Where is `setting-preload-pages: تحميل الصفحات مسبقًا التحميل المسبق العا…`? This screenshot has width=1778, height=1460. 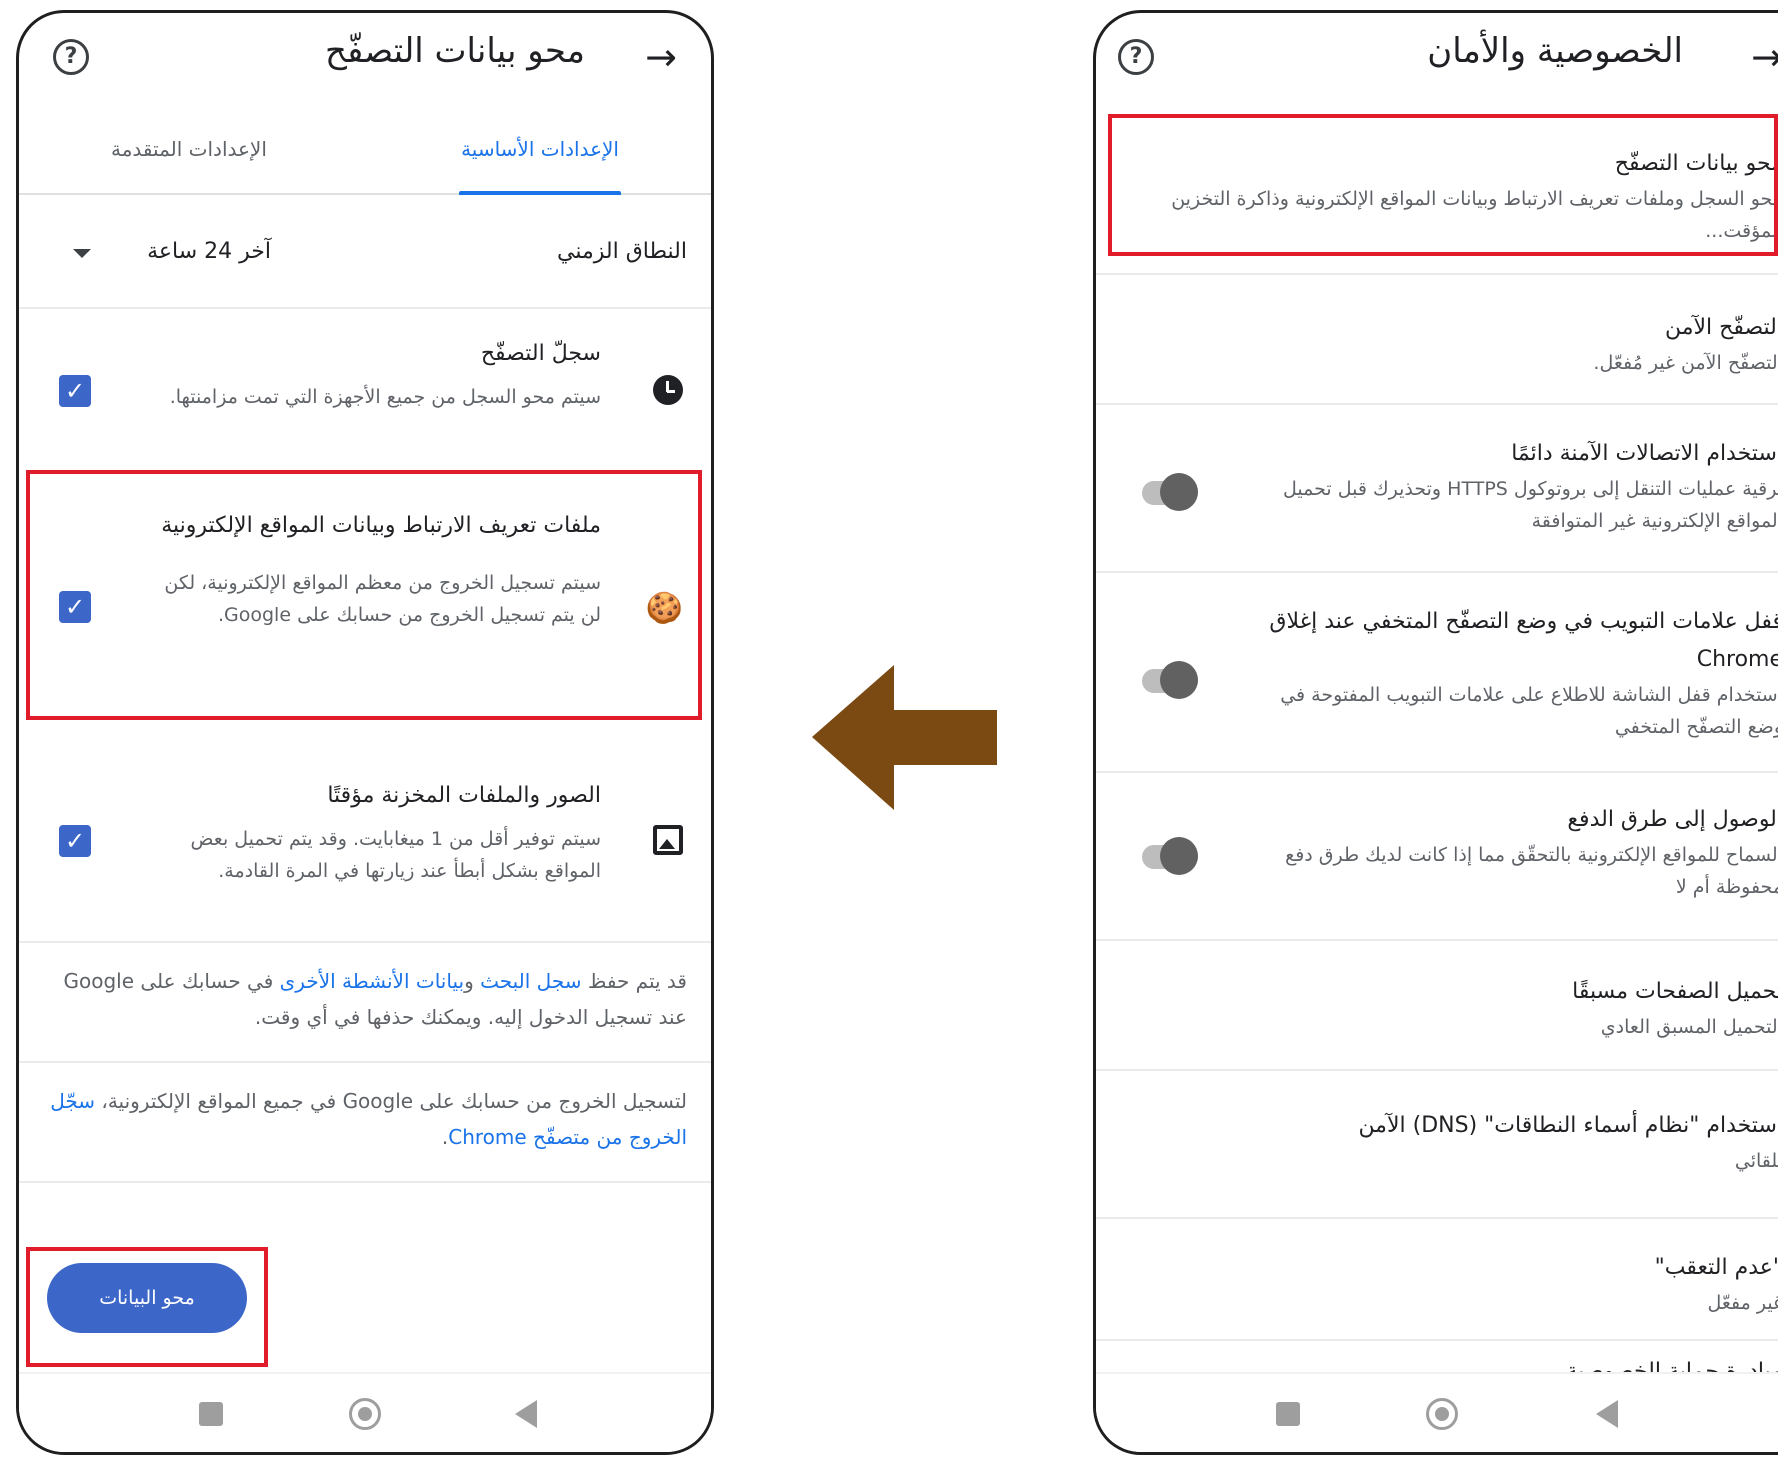 setting-preload-pages: تحميل الصفحات مسبقًا التحميل المسبق العا… is located at coordinates (1437, 1006).